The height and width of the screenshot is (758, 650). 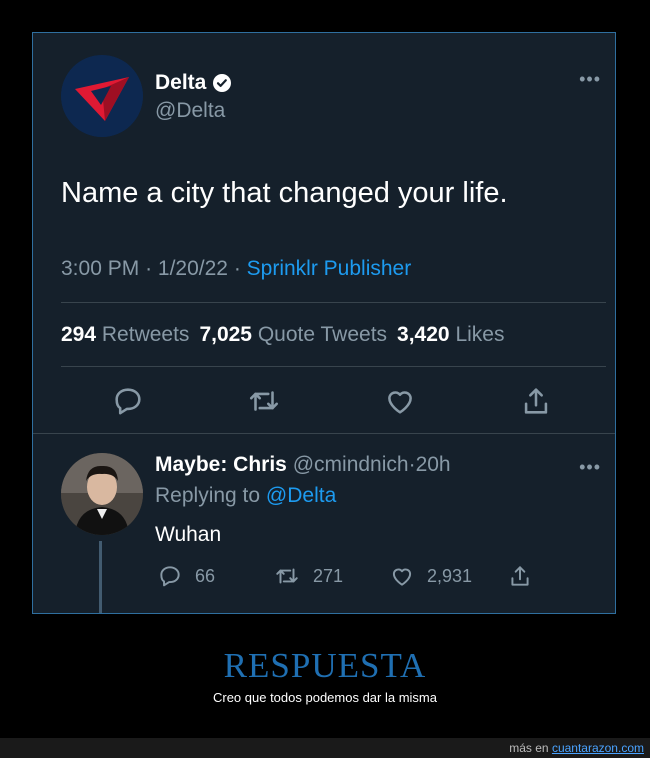 What do you see at coordinates (190, 111) in the screenshot?
I see `author-handle: @Delta` at bounding box center [190, 111].